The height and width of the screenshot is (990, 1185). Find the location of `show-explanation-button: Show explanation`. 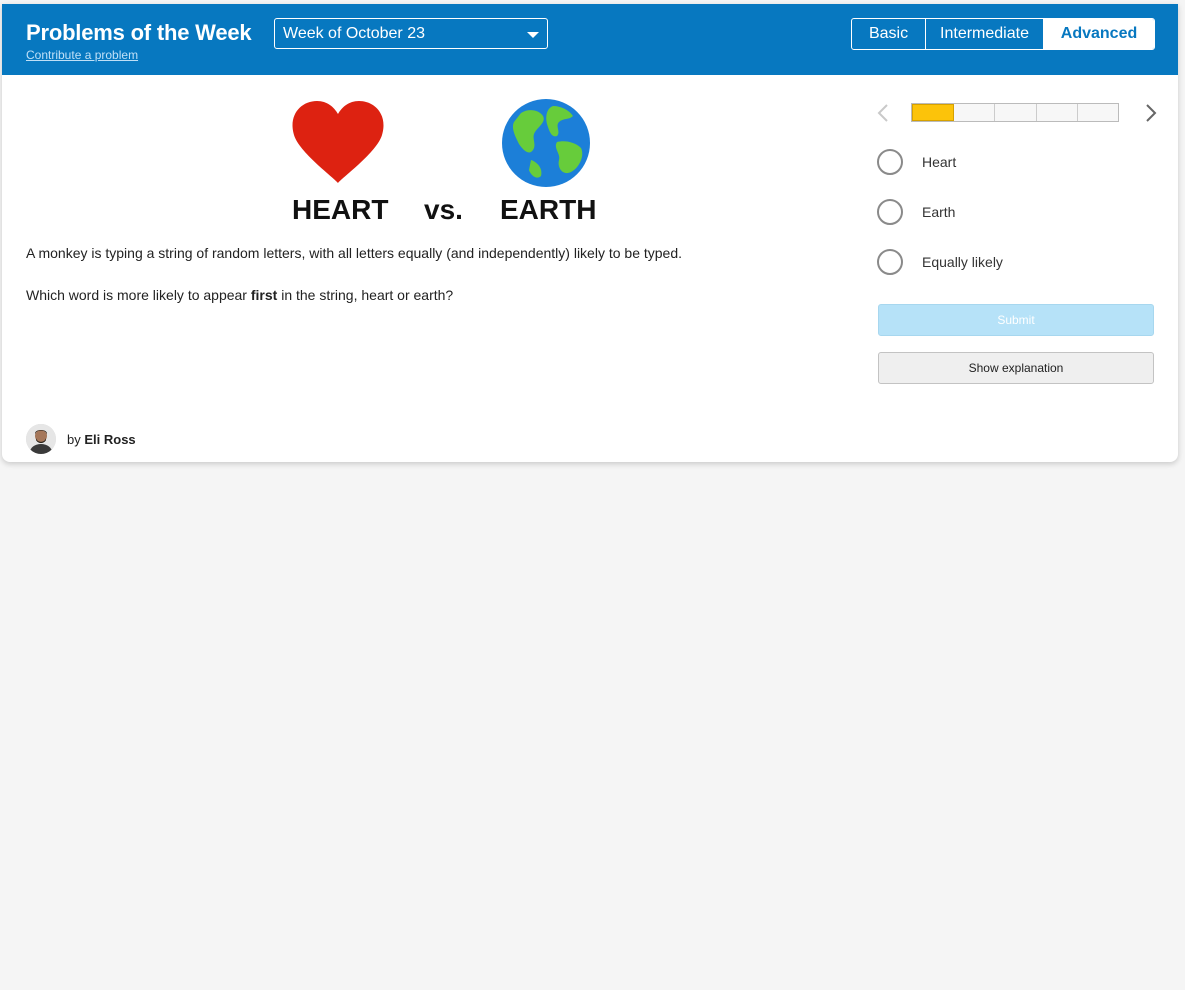

show-explanation-button: Show explanation is located at coordinates (1016, 368).